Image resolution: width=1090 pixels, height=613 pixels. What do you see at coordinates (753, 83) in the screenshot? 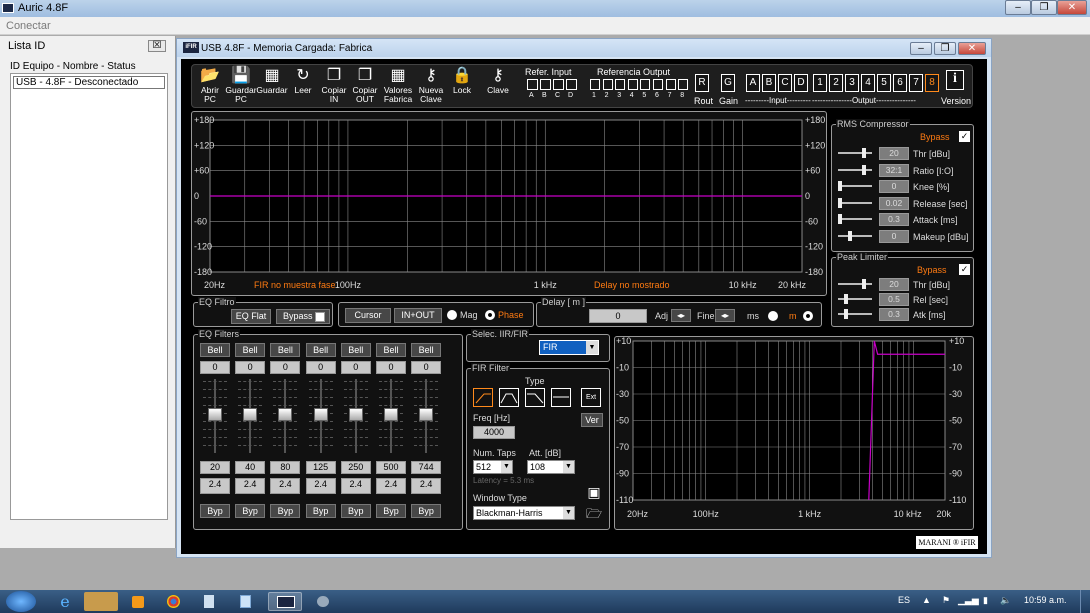
I see `input-a-button: A` at bounding box center [753, 83].